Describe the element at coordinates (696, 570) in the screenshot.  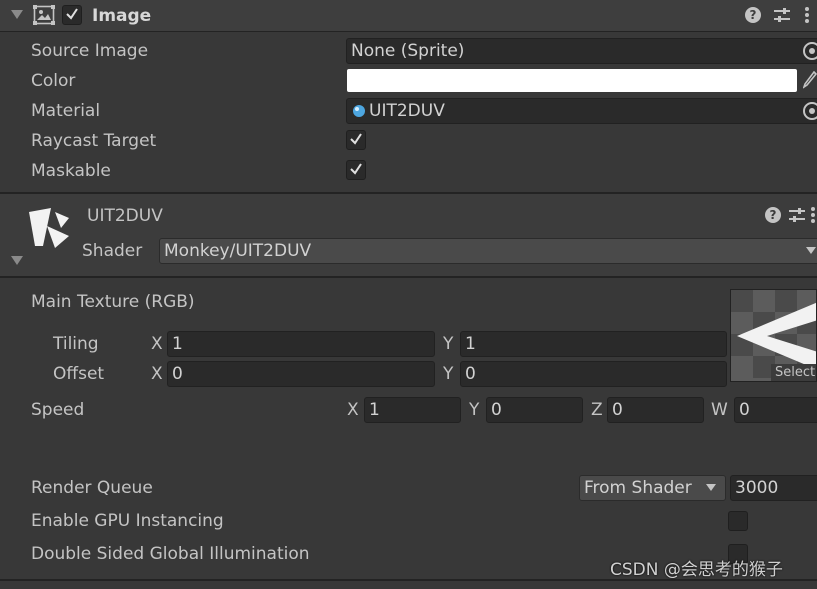
I see `watermark: CSDN @会思考的猴子` at that location.